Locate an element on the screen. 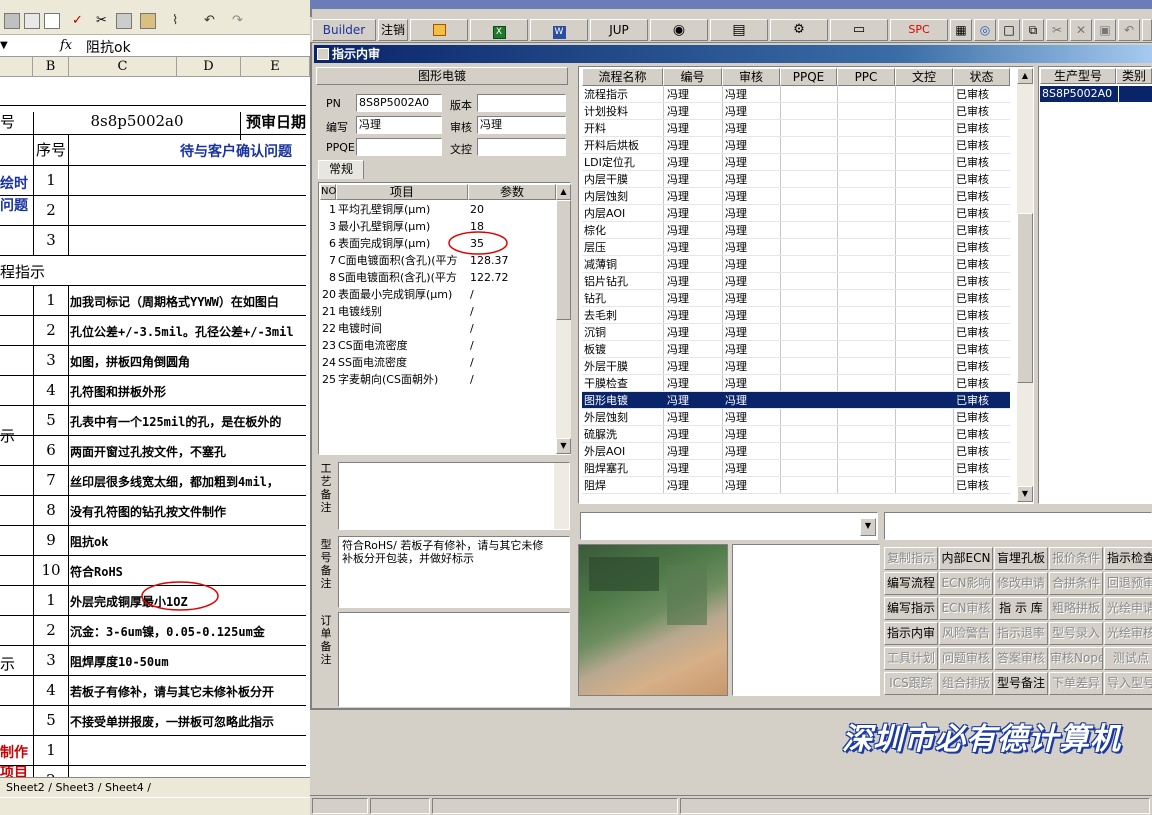 The width and height of the screenshot is (1152, 815). right-input is located at coordinates (1018, 526).